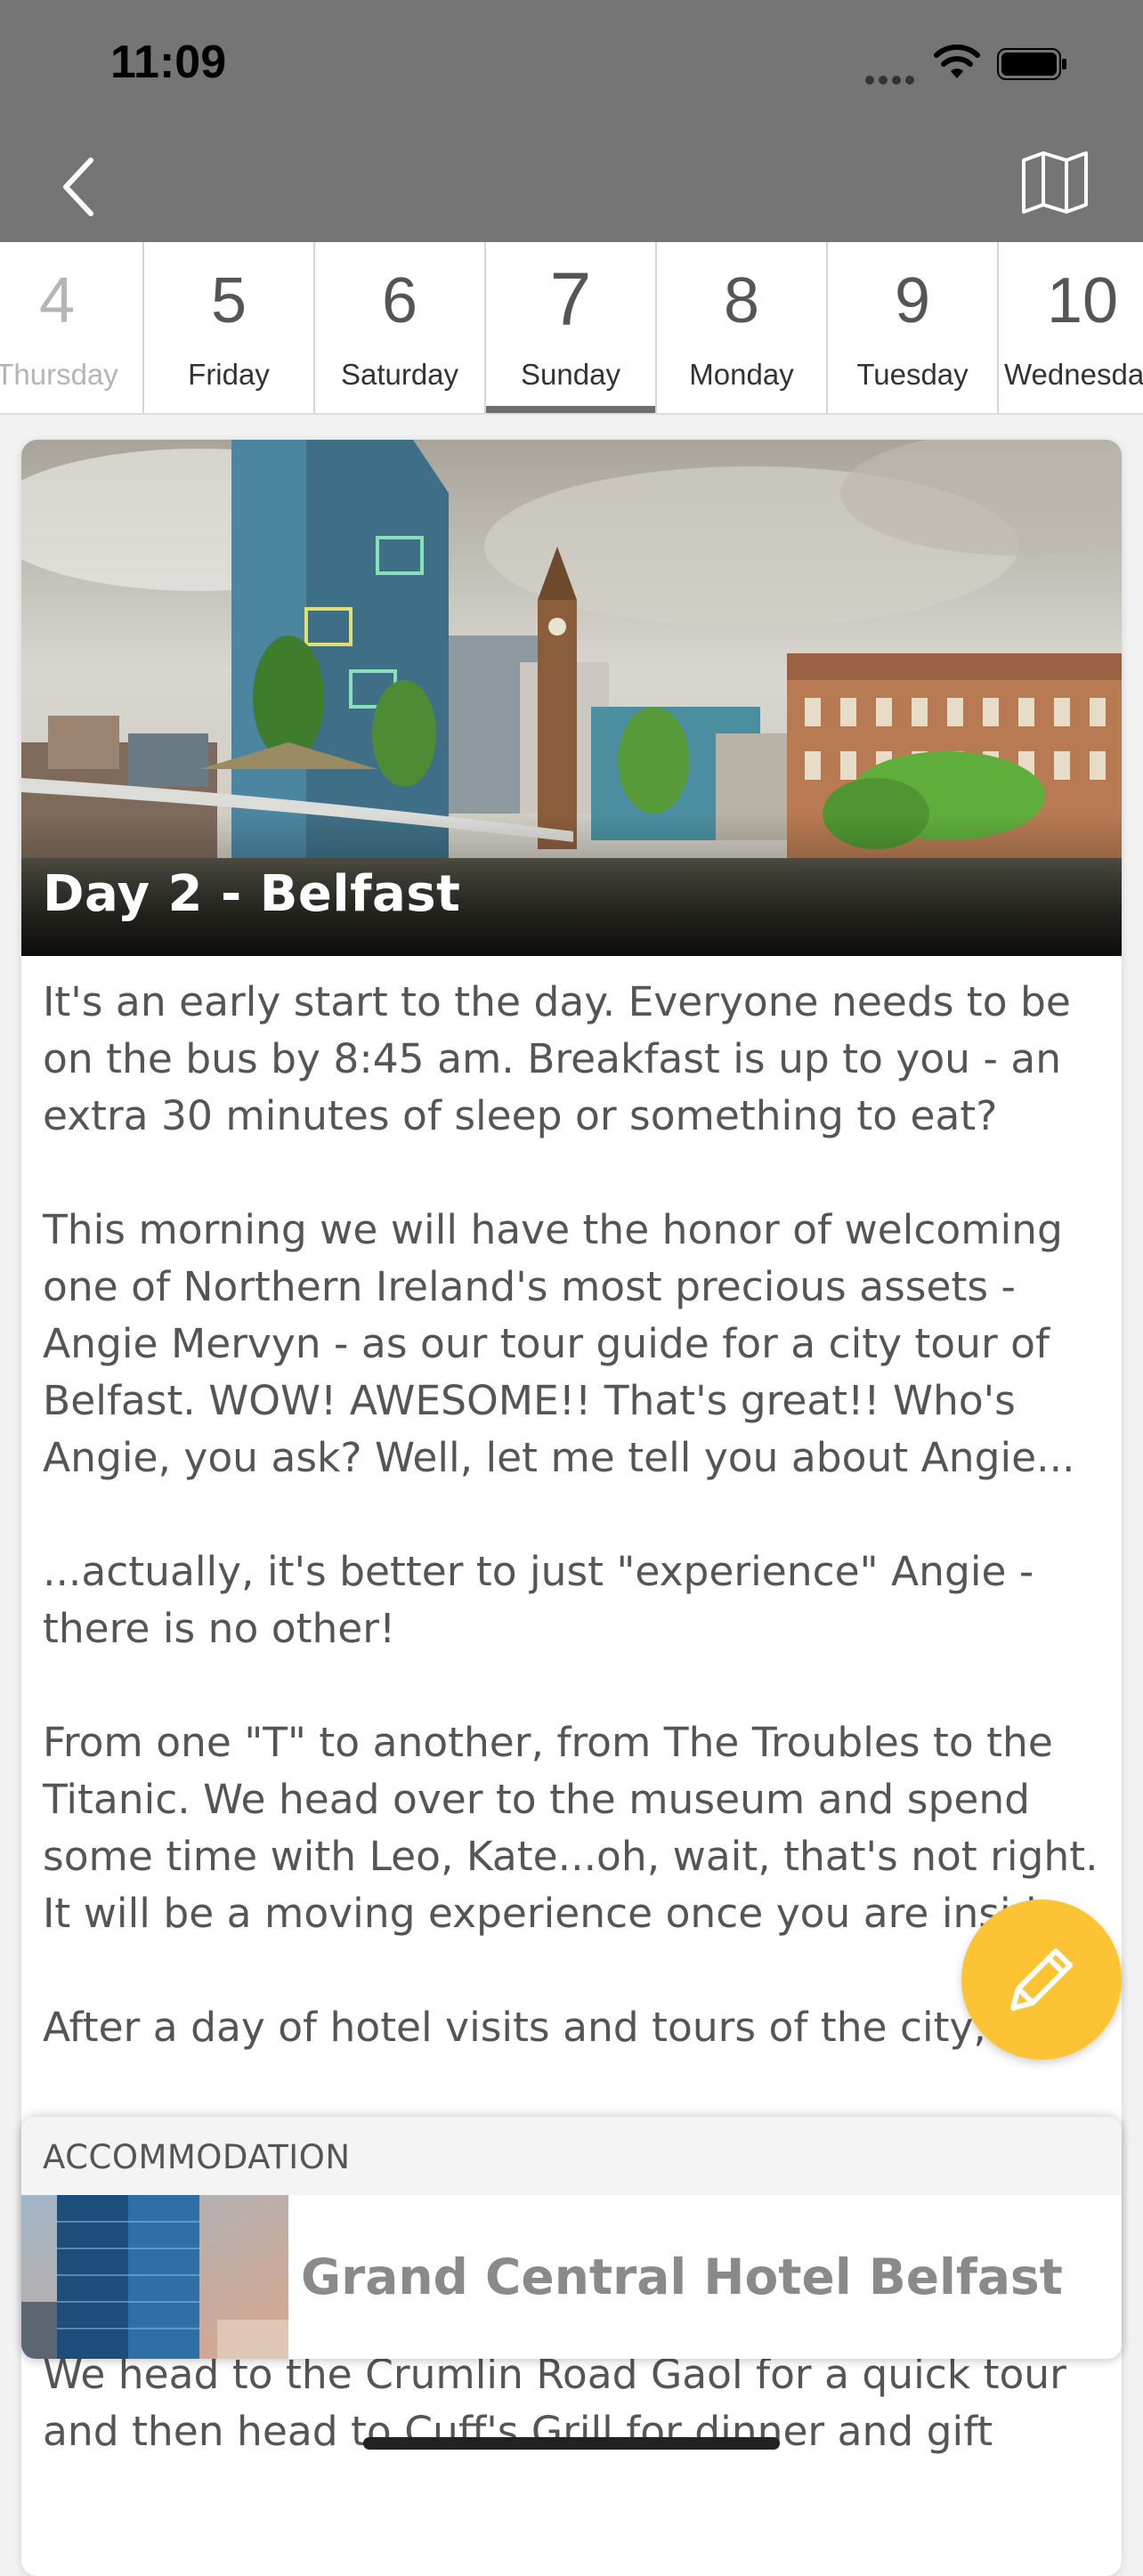 This screenshot has width=1143, height=2576. I want to click on day-name: Saturday, so click(399, 374).